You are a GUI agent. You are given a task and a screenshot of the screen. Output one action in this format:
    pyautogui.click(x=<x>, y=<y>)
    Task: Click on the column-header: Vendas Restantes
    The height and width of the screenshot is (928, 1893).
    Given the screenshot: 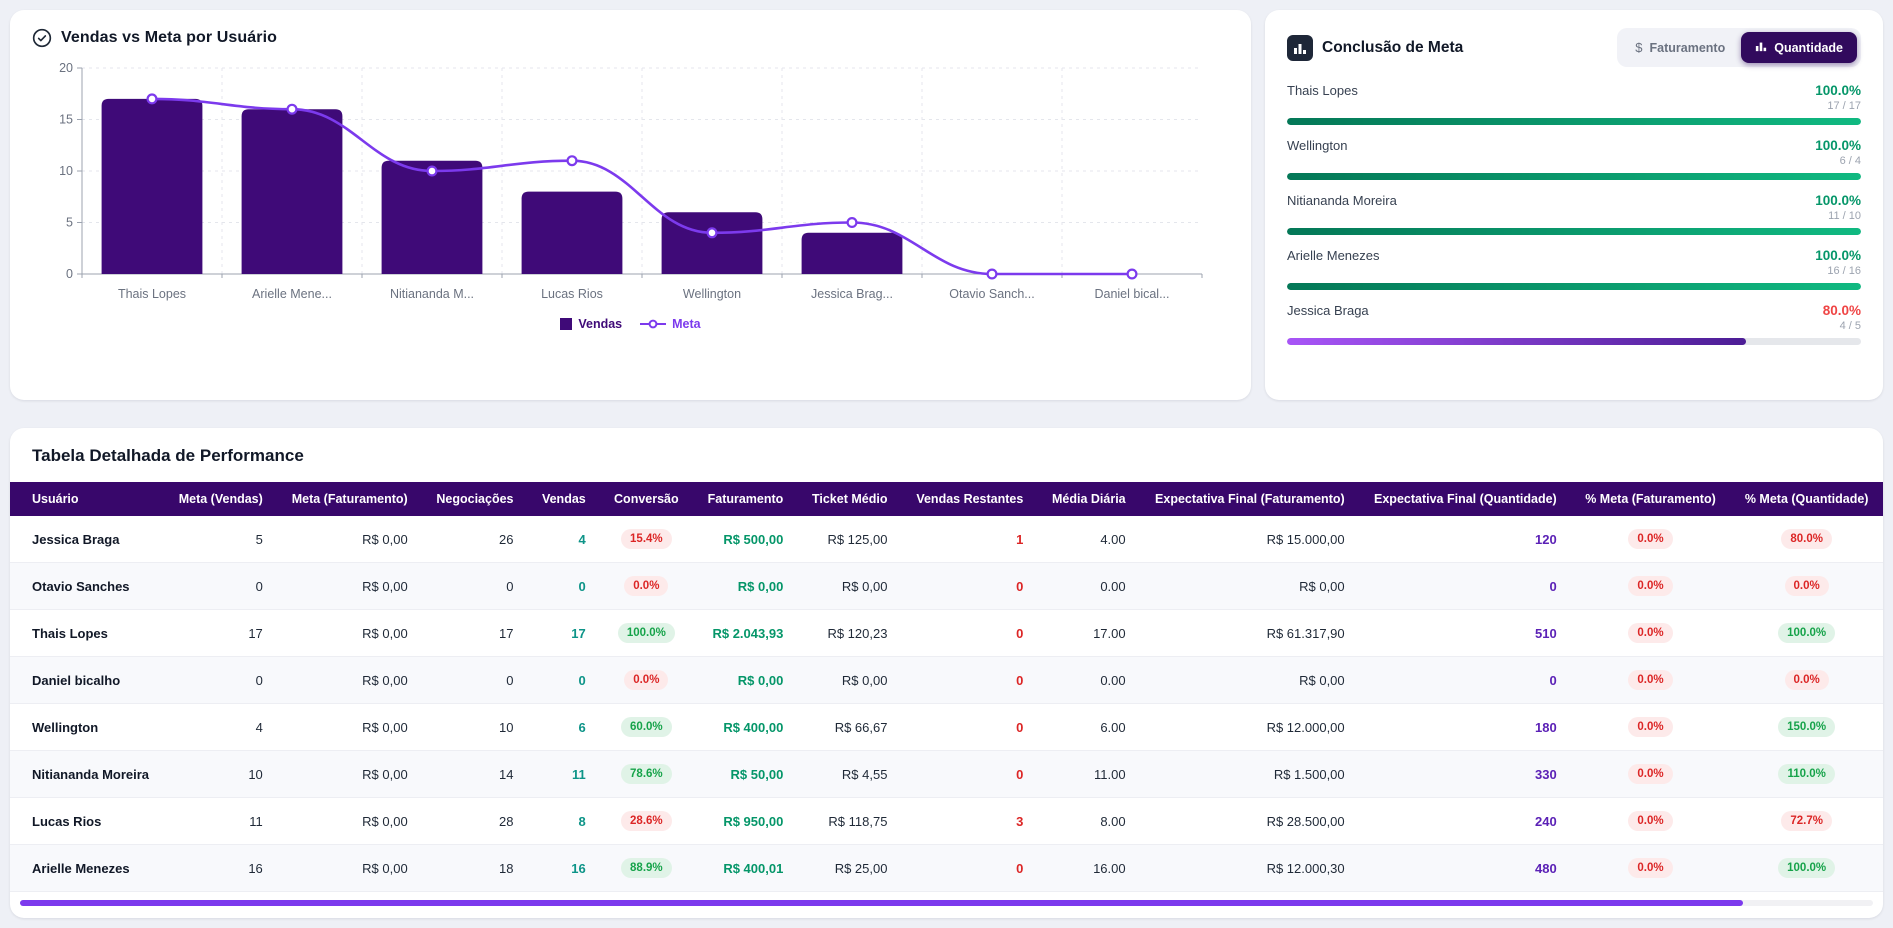 What is the action you would take?
    pyautogui.click(x=970, y=499)
    